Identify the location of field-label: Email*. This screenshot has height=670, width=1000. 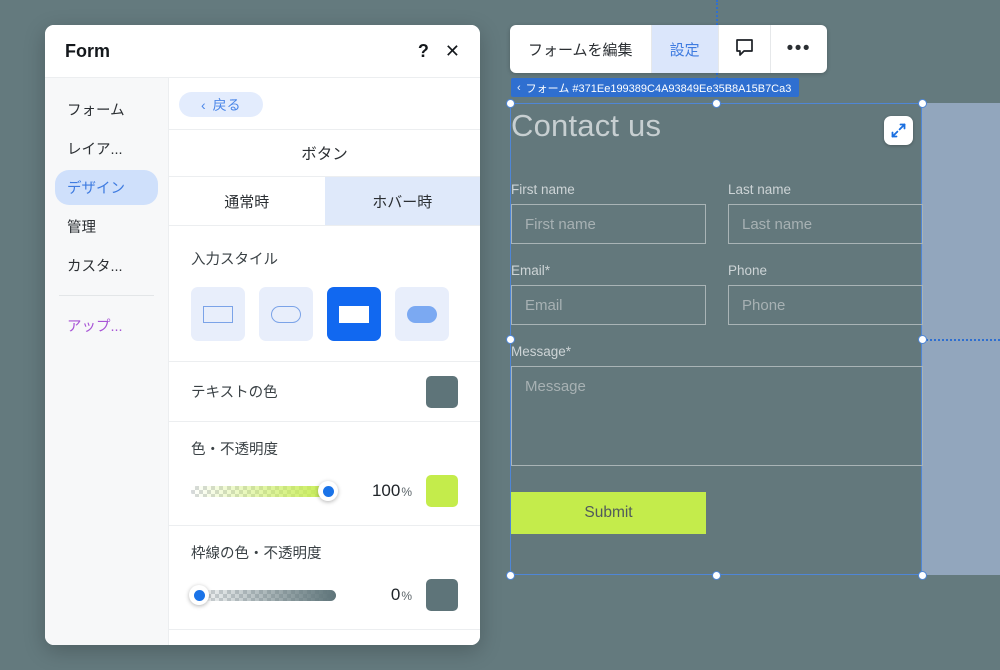
(531, 270).